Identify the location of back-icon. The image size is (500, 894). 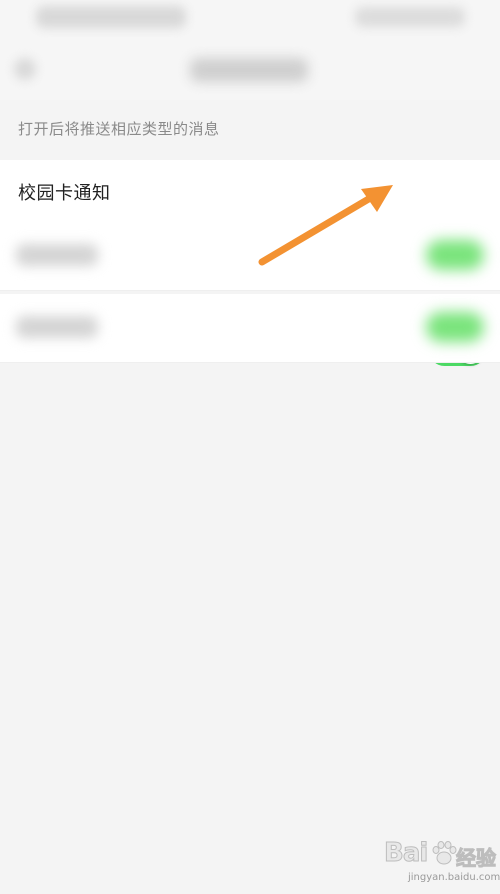
(25, 69).